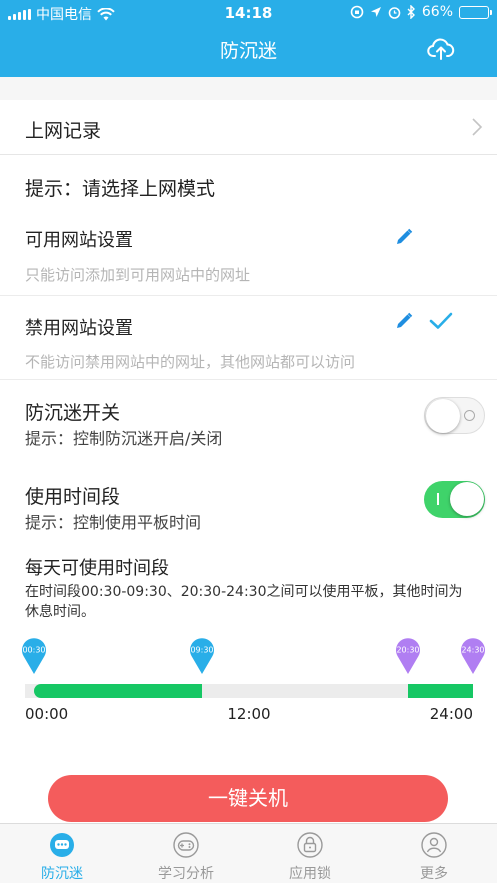 The width and height of the screenshot is (497, 883). Describe the element at coordinates (473, 656) in the screenshot. I see `time-marker-pin: 24:30` at that location.